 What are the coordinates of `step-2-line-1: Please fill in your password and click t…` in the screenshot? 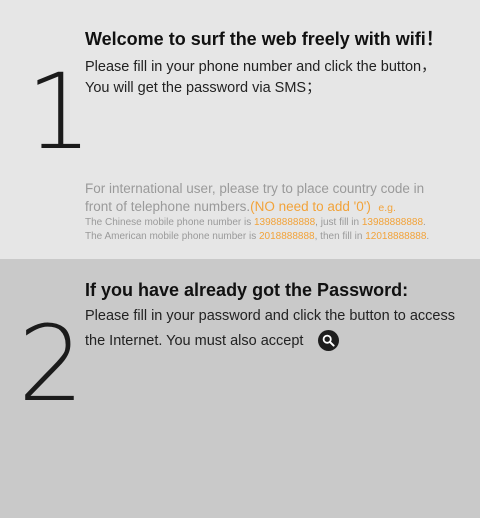 It's located at (270, 316).